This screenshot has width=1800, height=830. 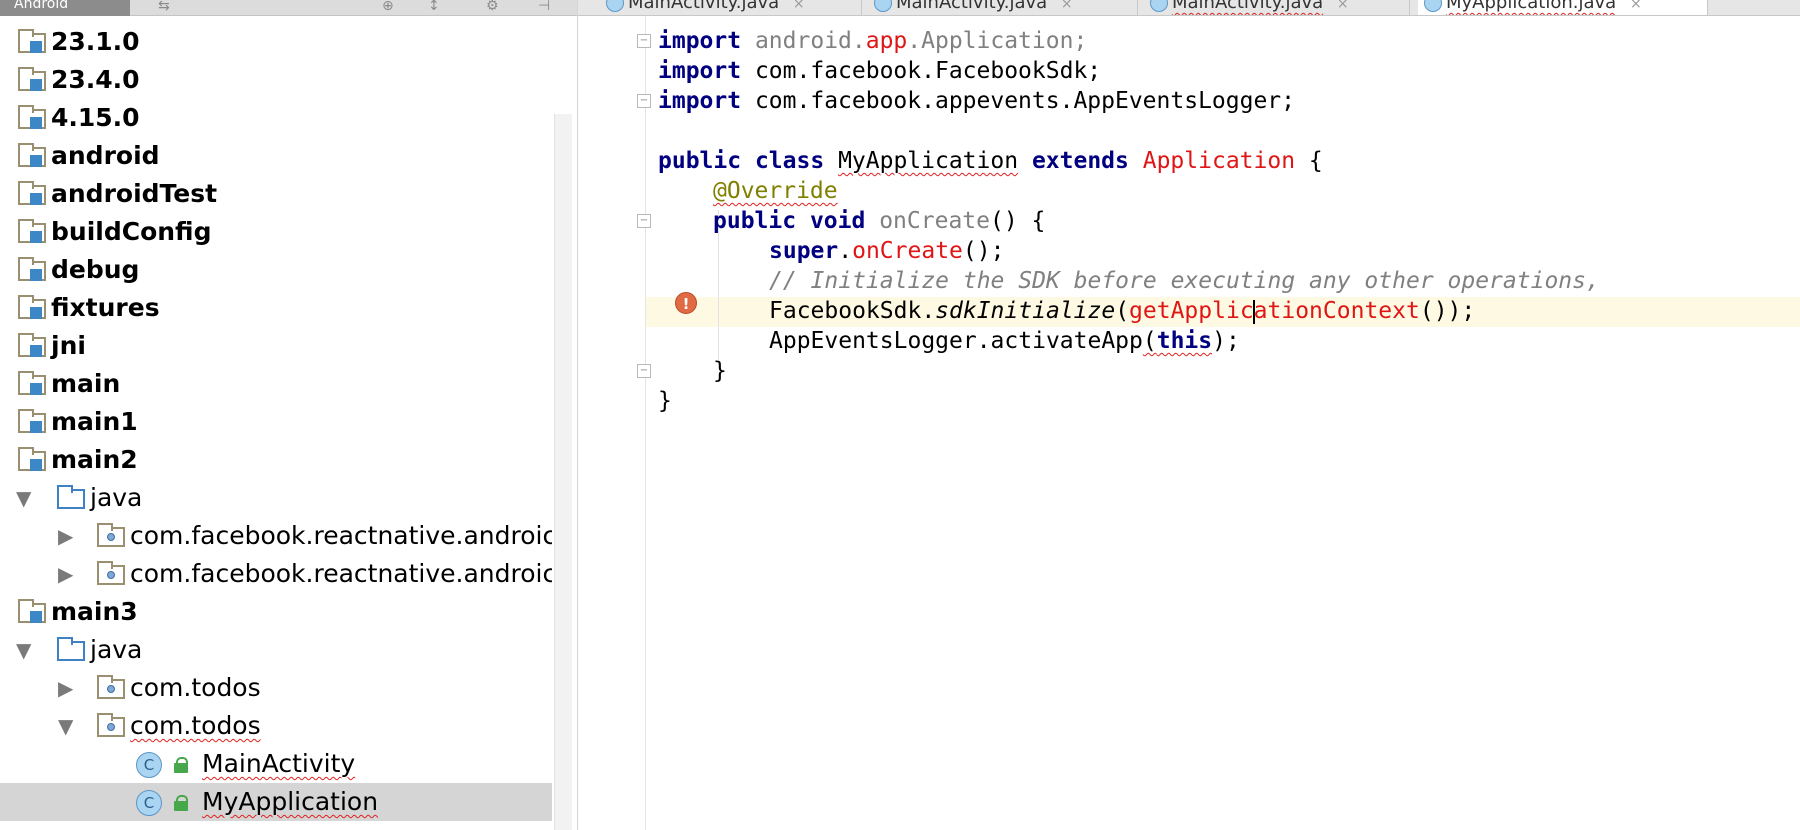 I want to click on tree-item-label: androidTest, so click(x=134, y=193).